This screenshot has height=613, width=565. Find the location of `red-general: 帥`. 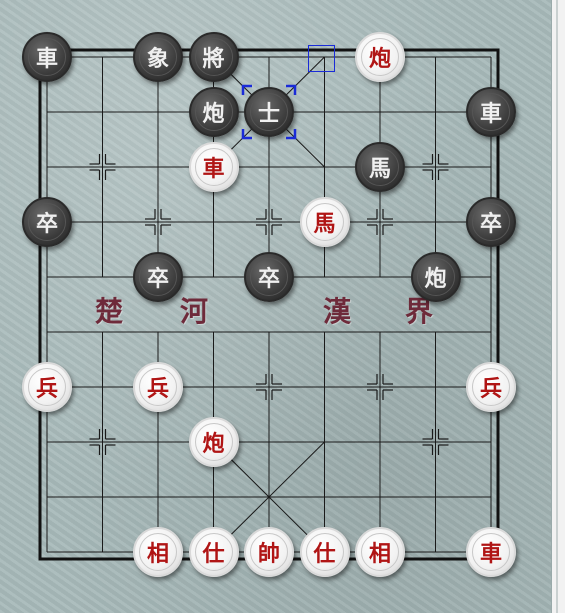

red-general: 帥 is located at coordinates (269, 552).